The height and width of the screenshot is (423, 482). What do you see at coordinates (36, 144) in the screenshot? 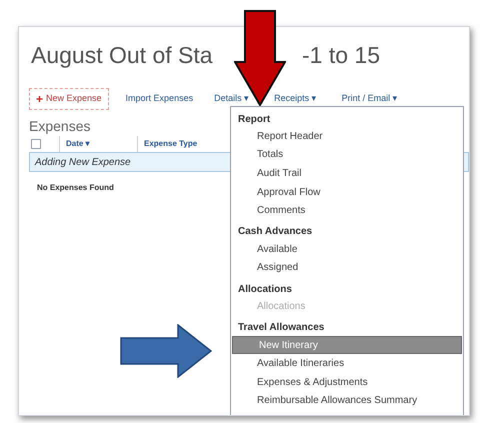
I see `select-all-checkbox` at bounding box center [36, 144].